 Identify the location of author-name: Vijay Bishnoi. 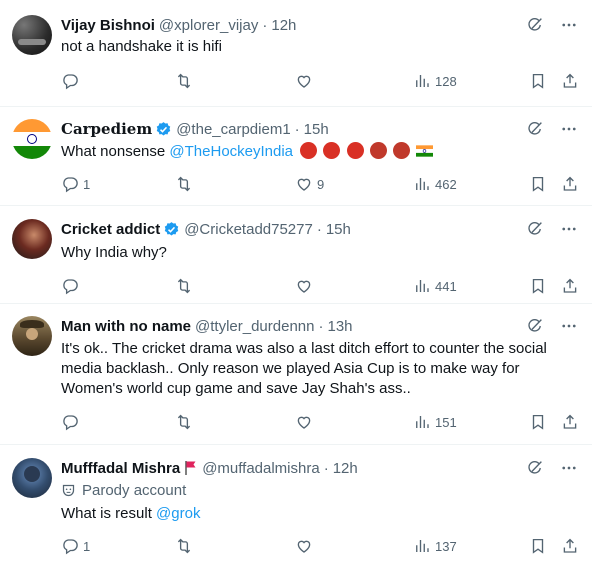
(108, 25).